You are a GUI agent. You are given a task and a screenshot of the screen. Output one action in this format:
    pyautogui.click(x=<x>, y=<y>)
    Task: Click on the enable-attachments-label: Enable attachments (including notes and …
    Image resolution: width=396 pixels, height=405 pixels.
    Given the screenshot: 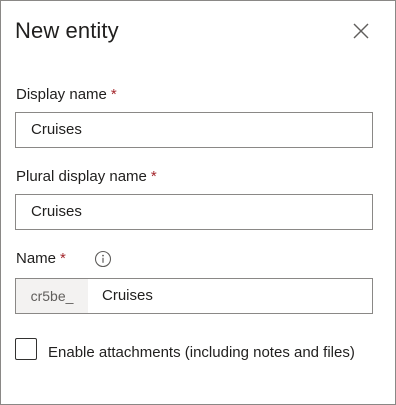 What is the action you would take?
    pyautogui.click(x=208, y=352)
    